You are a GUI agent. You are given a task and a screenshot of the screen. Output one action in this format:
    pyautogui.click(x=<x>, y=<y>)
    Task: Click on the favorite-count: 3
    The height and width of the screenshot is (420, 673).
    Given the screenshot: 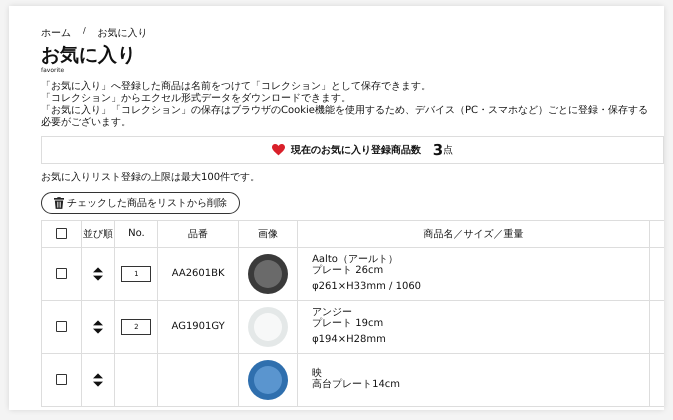 What is the action you would take?
    pyautogui.click(x=438, y=149)
    